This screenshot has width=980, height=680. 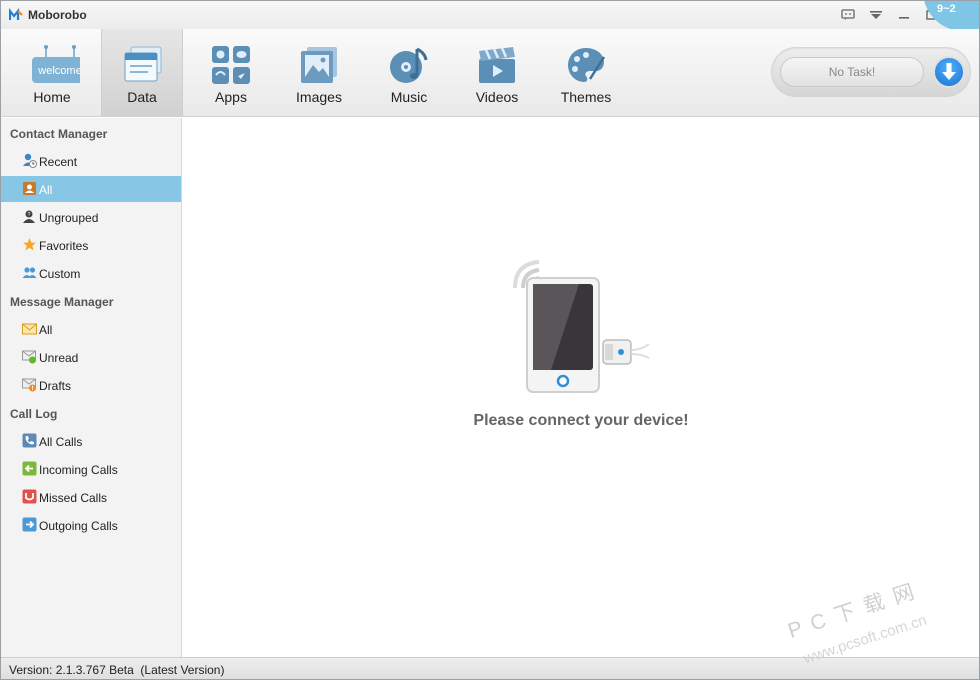 What do you see at coordinates (55, 386) in the screenshot?
I see `sidebar-item-label: Drafts` at bounding box center [55, 386].